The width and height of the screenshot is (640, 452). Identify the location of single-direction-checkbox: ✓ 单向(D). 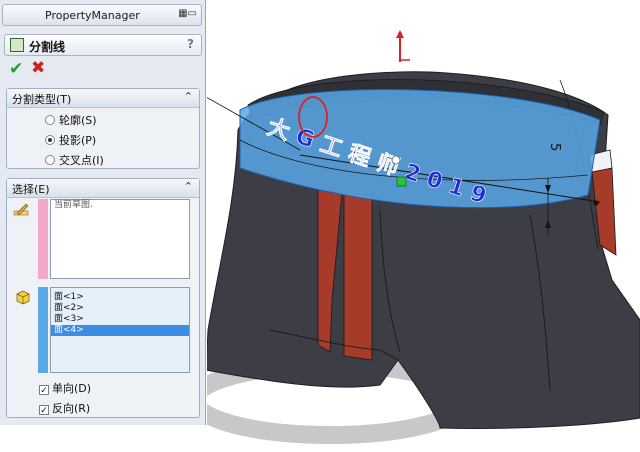
(65, 388).